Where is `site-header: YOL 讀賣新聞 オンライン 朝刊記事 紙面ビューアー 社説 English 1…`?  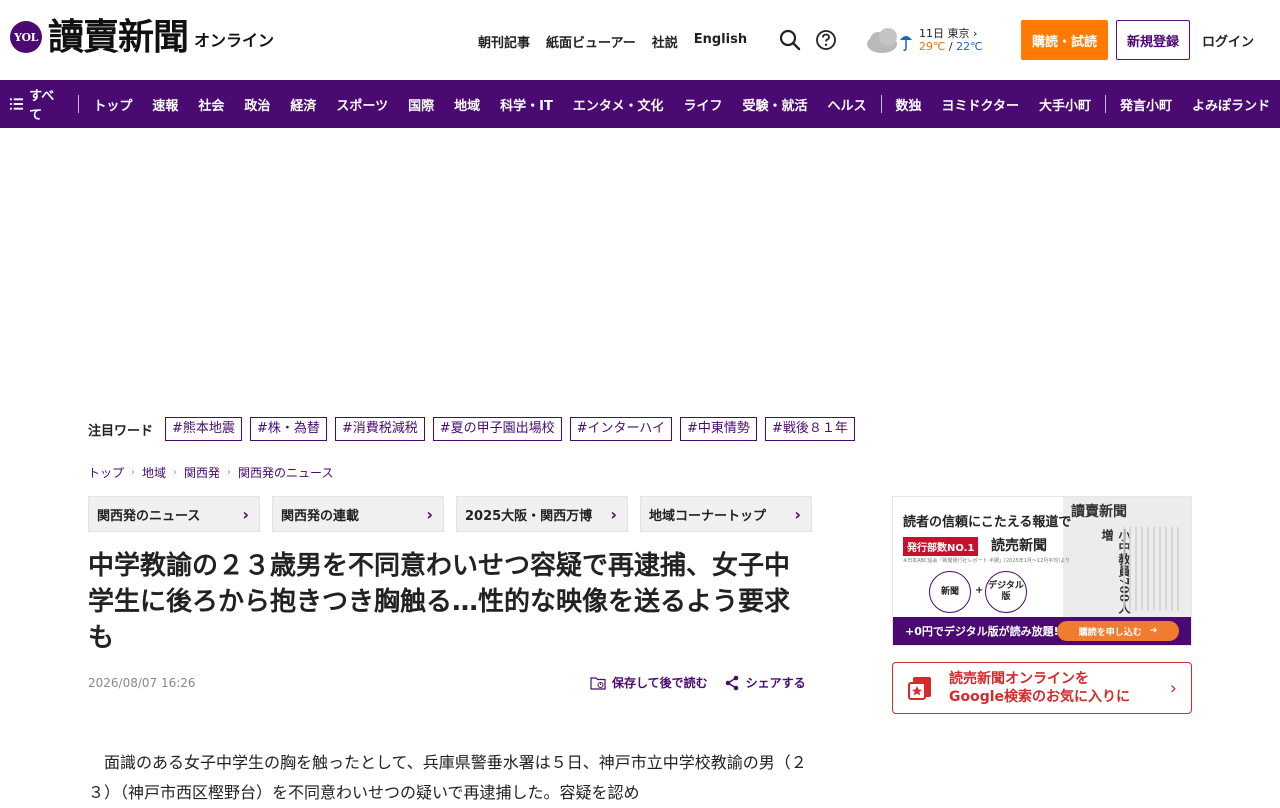
site-header: YOL 讀賣新聞 オンライン 朝刊記事 紙面ビューアー 社説 English 1… is located at coordinates (640, 40).